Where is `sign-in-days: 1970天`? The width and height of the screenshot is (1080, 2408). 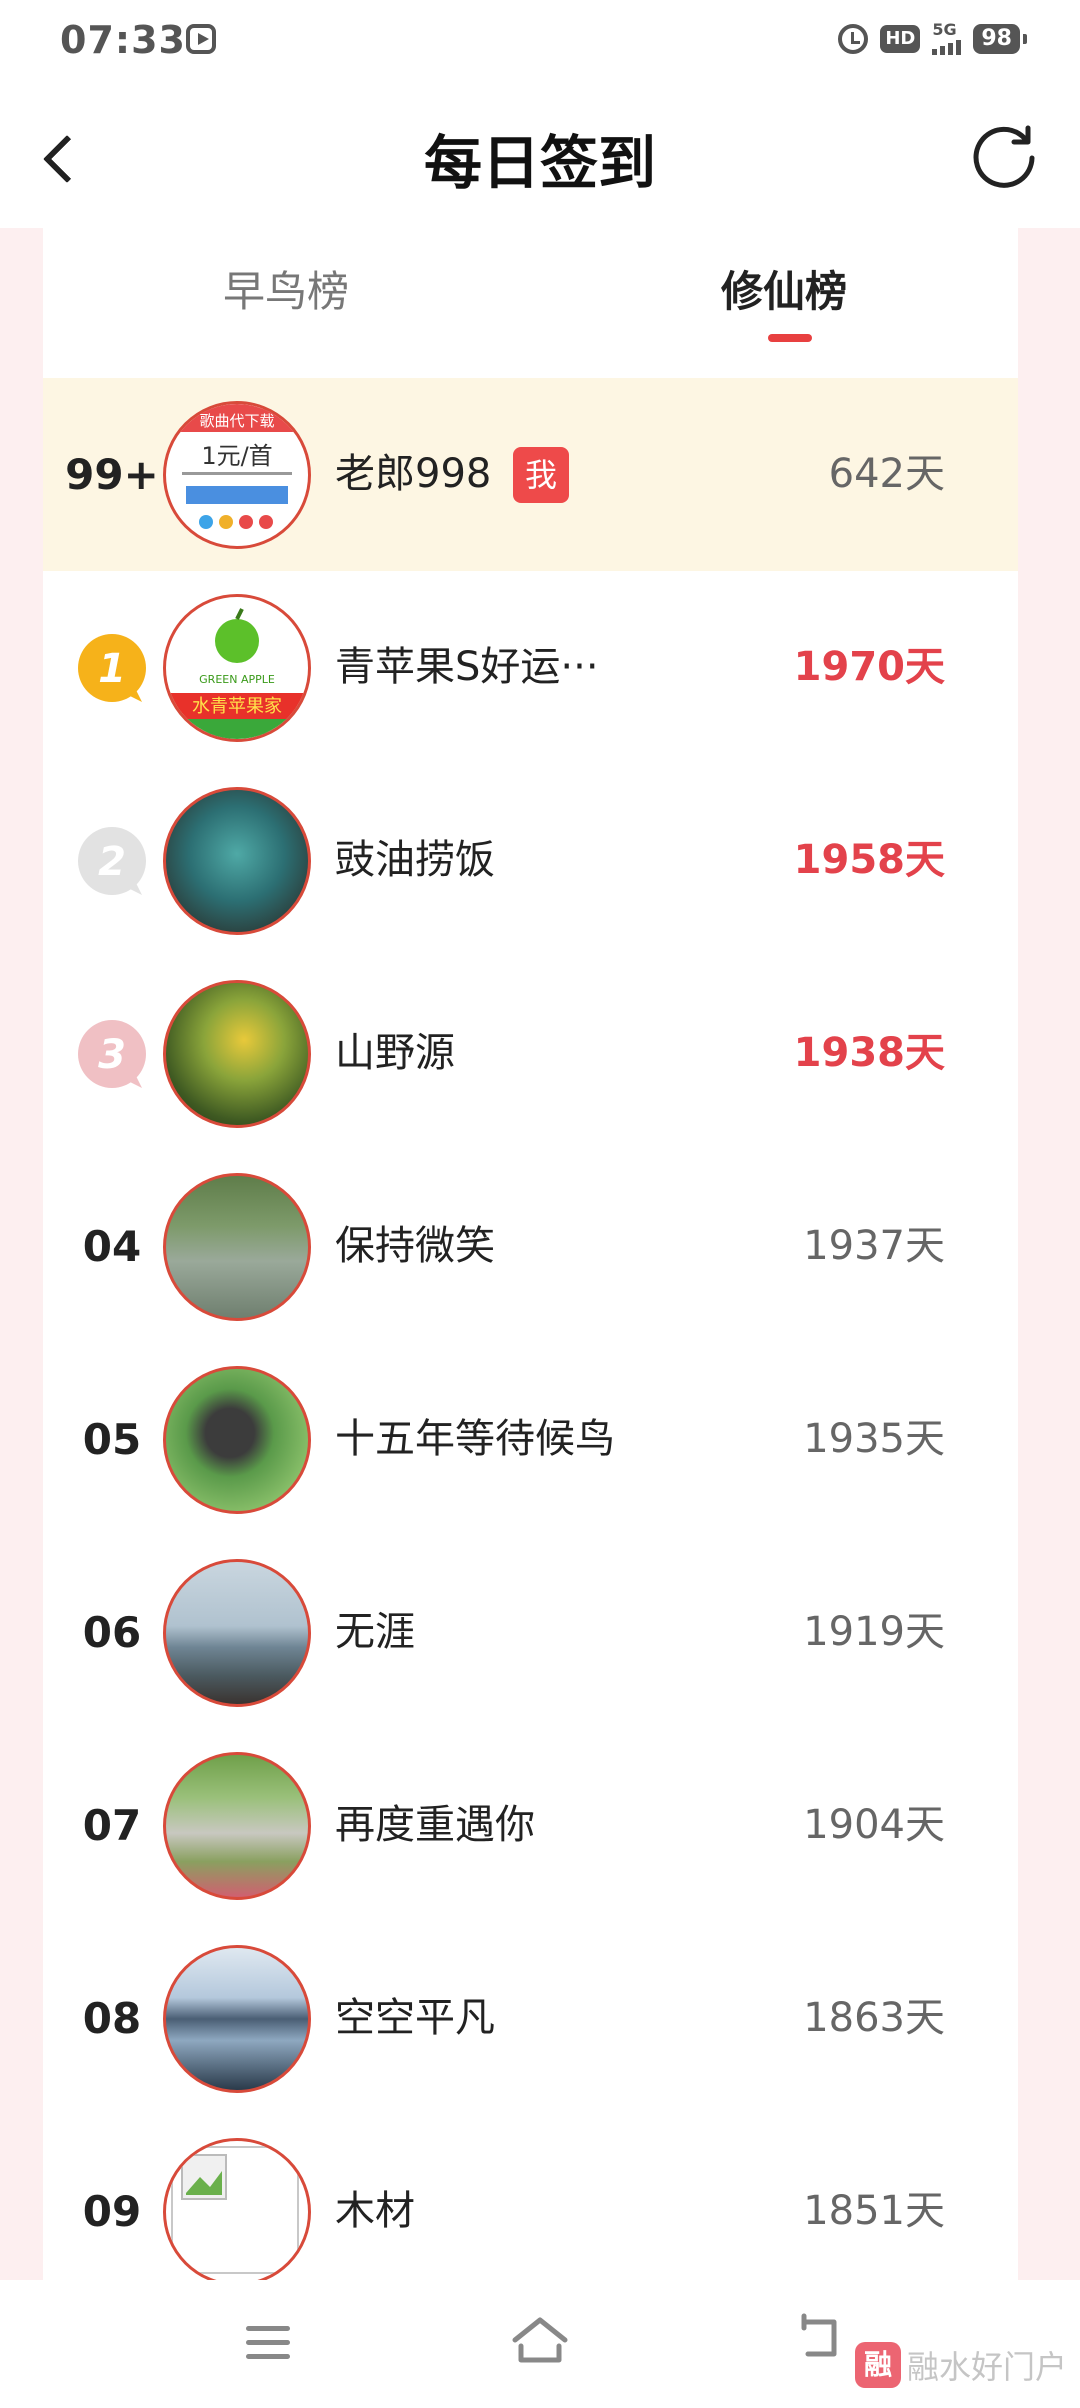
sign-in-days: 1970天 is located at coordinates (869, 667).